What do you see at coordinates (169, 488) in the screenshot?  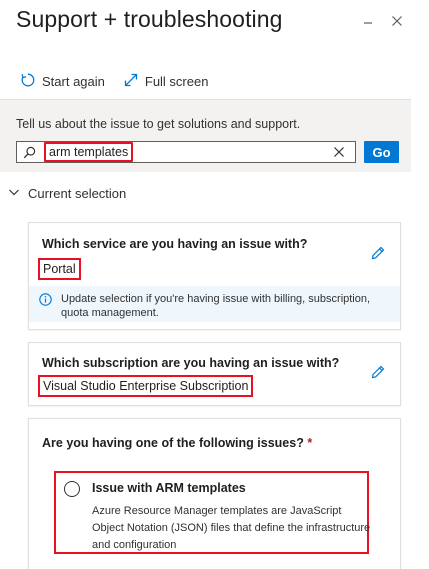 I see `issue-option-title: Issue with ARM templates` at bounding box center [169, 488].